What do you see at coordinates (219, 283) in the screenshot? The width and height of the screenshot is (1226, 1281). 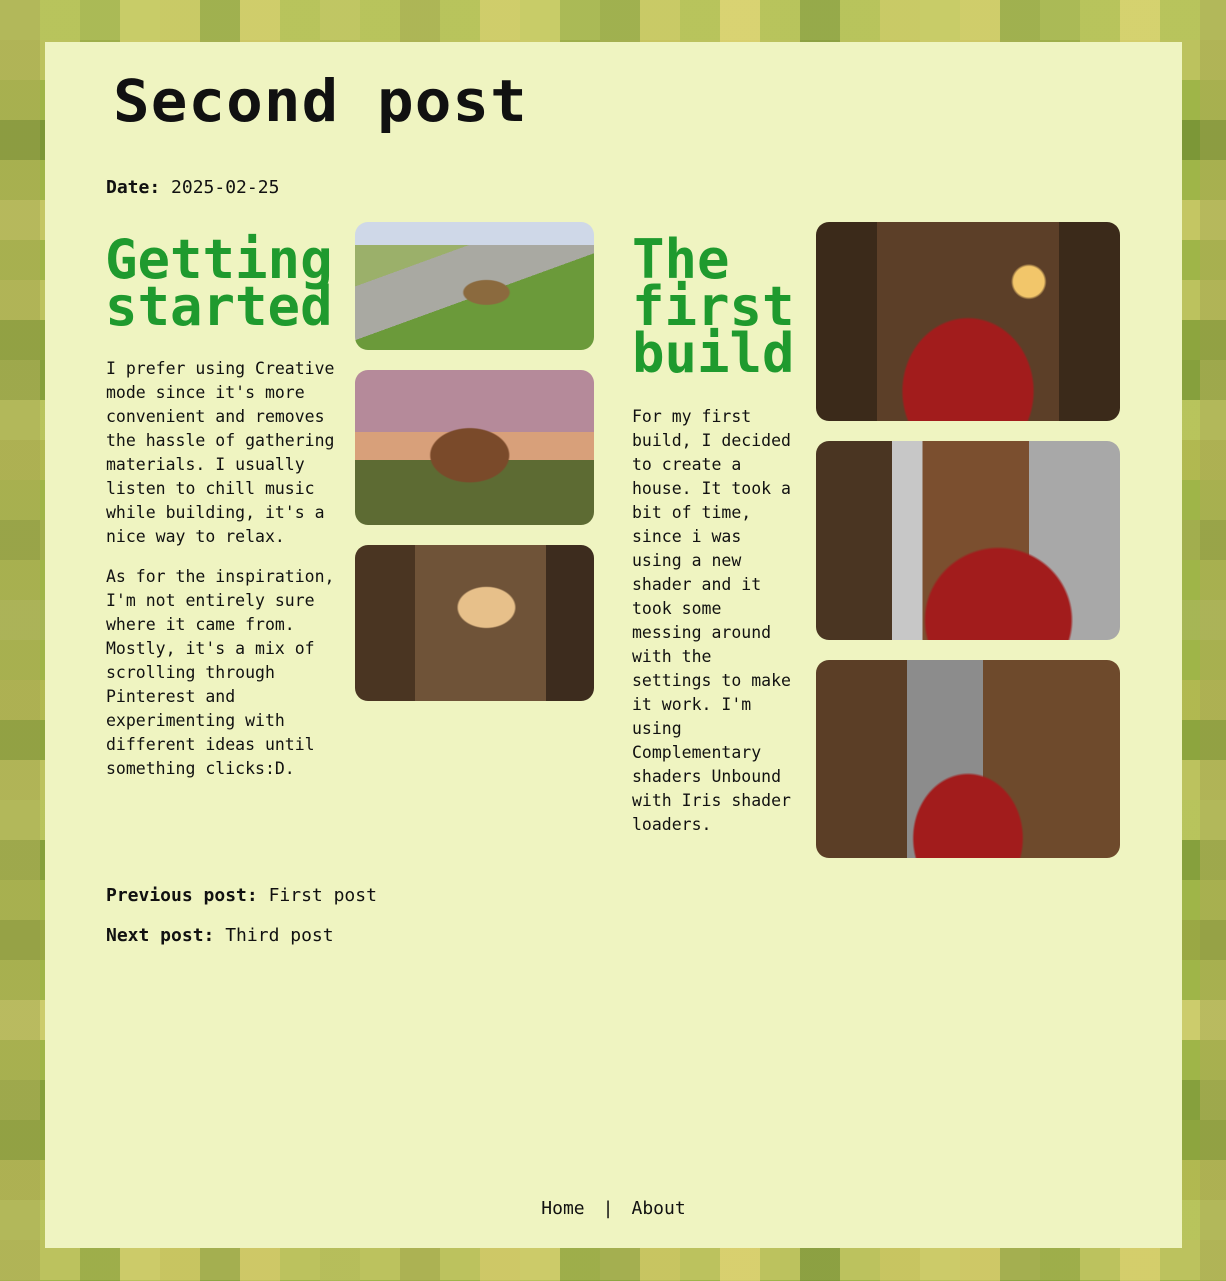 I see `section-heading-getting-started: Getting started` at bounding box center [219, 283].